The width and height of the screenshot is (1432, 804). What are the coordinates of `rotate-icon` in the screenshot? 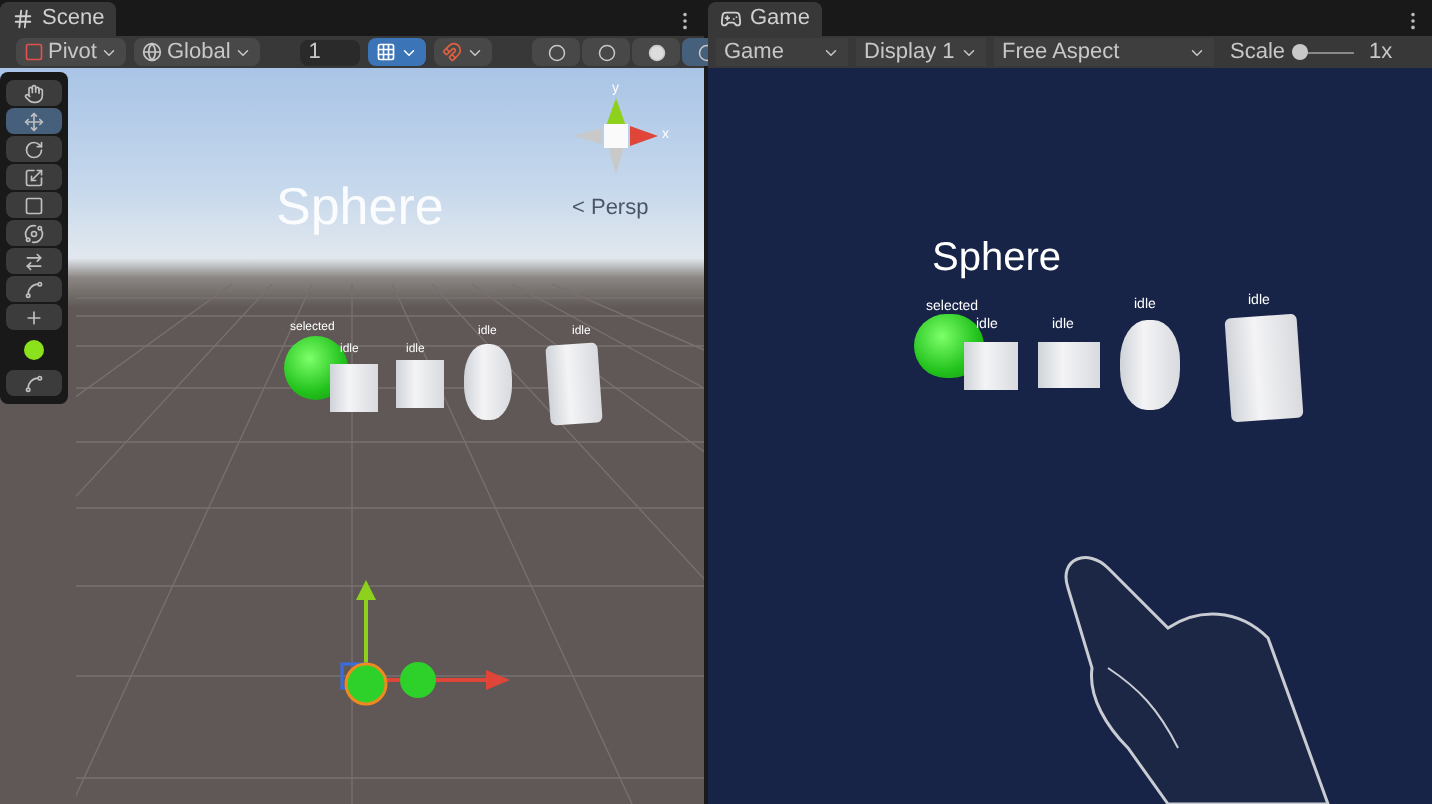 It's located at (34, 149).